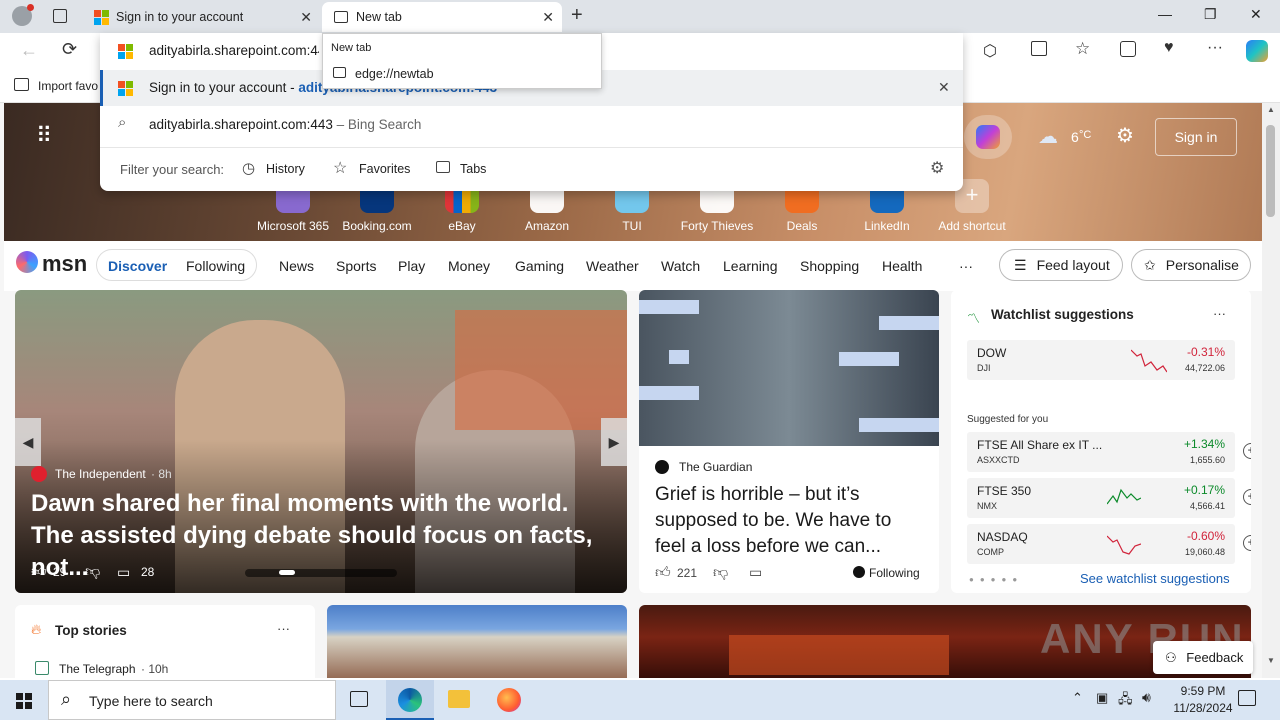 The width and height of the screenshot is (1280, 720). Describe the element at coordinates (384, 169) in the screenshot. I see `filter-favorites: Favorites` at that location.